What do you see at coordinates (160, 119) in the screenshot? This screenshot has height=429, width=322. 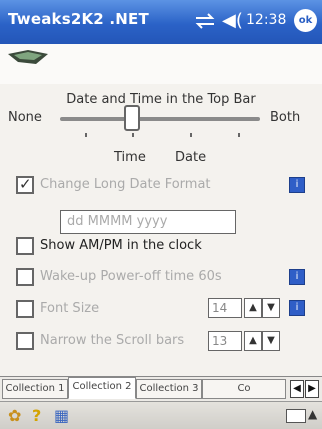 I see `slider-track` at bounding box center [160, 119].